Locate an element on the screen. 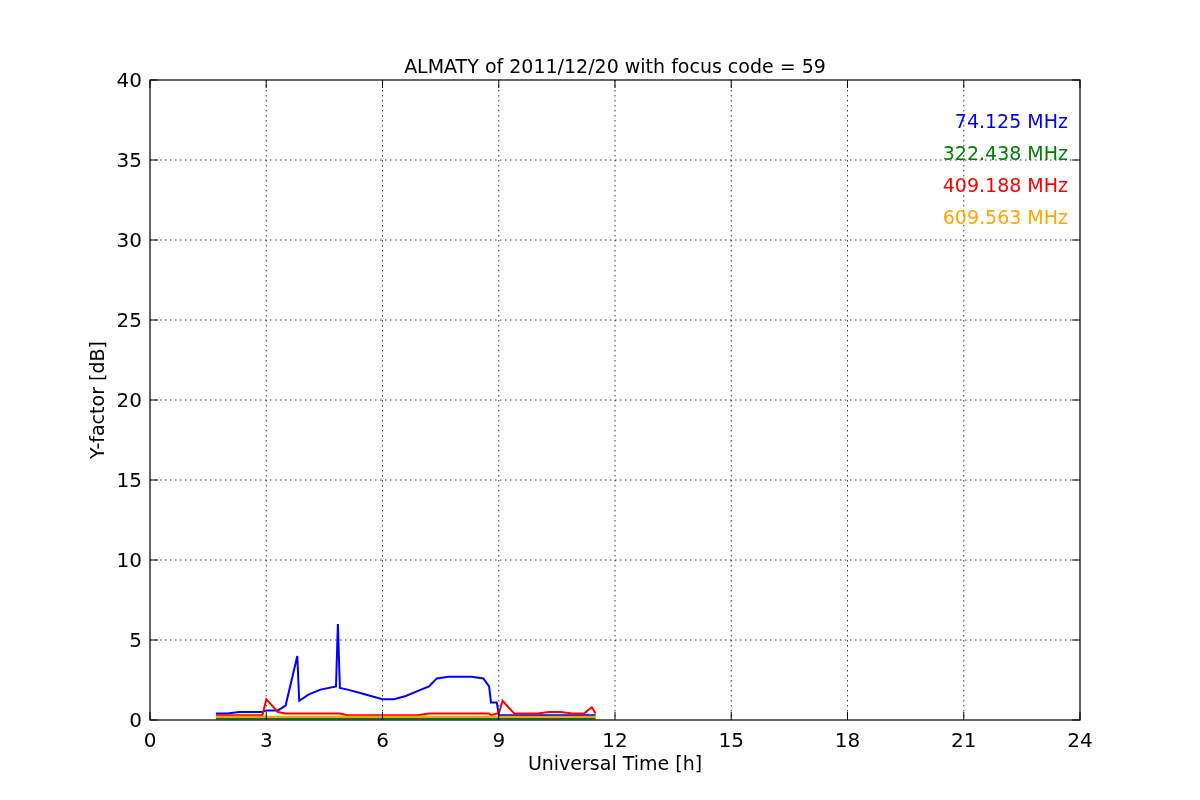  chart-title: ALMATY of 2011/12/20 with focus code = 59 is located at coordinates (615, 66).